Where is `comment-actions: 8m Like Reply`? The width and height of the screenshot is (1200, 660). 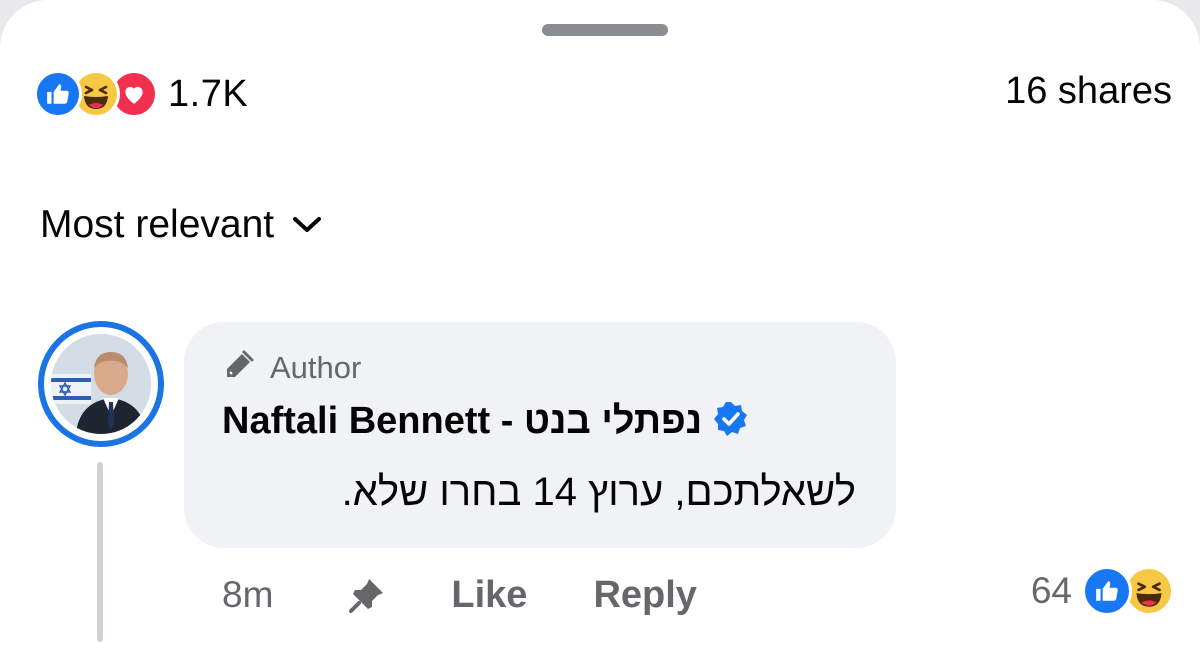 comment-actions: 8m Like Reply is located at coordinates (459, 595).